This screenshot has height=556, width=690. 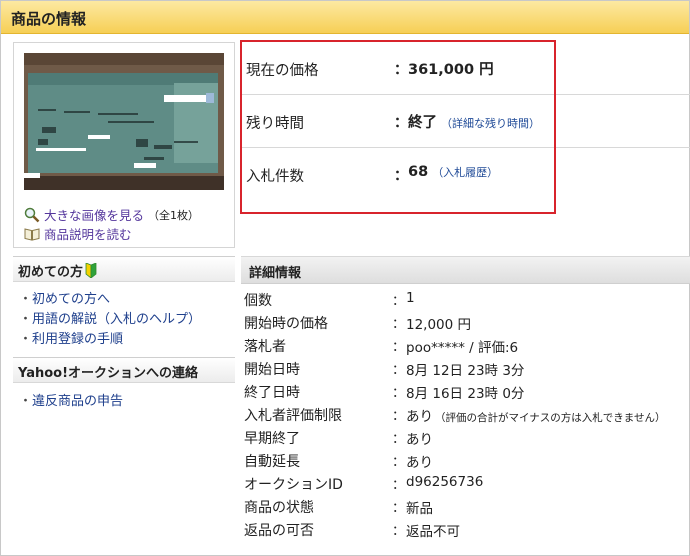 I want to click on magnifier-icon, so click(x=32, y=215).